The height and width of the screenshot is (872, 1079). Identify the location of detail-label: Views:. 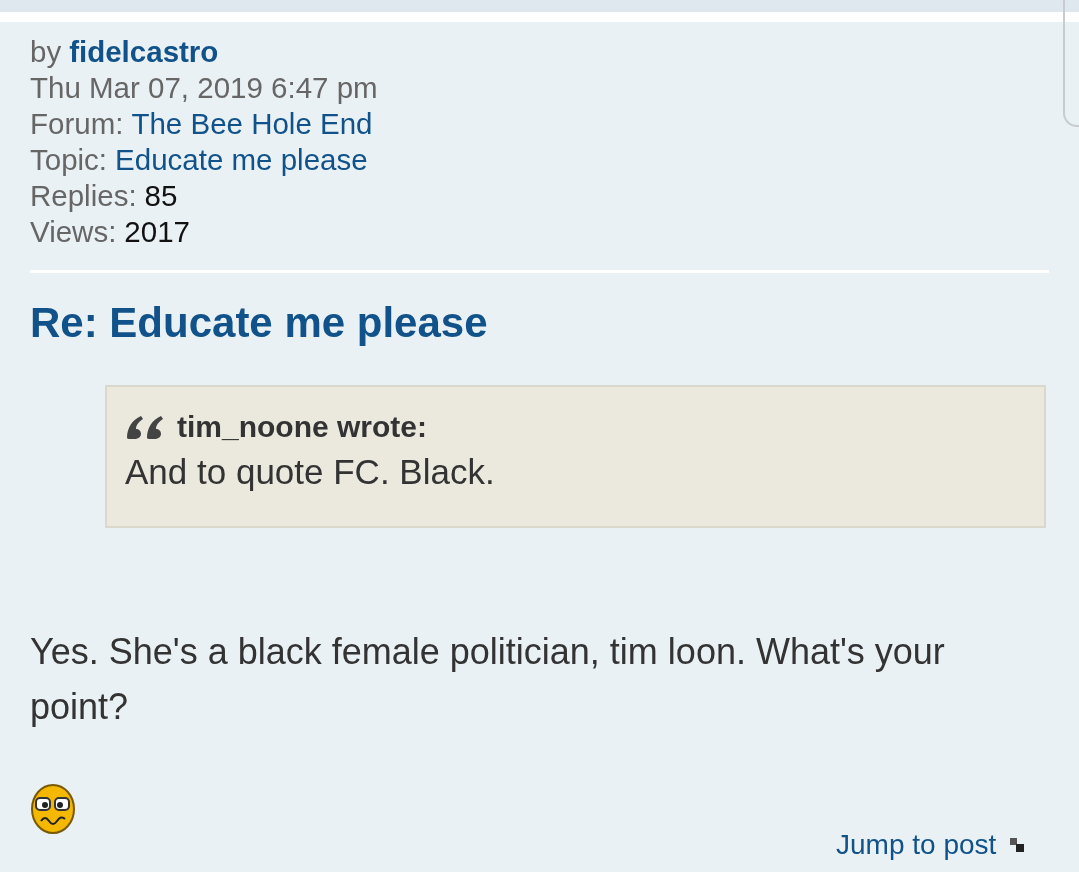
(73, 232).